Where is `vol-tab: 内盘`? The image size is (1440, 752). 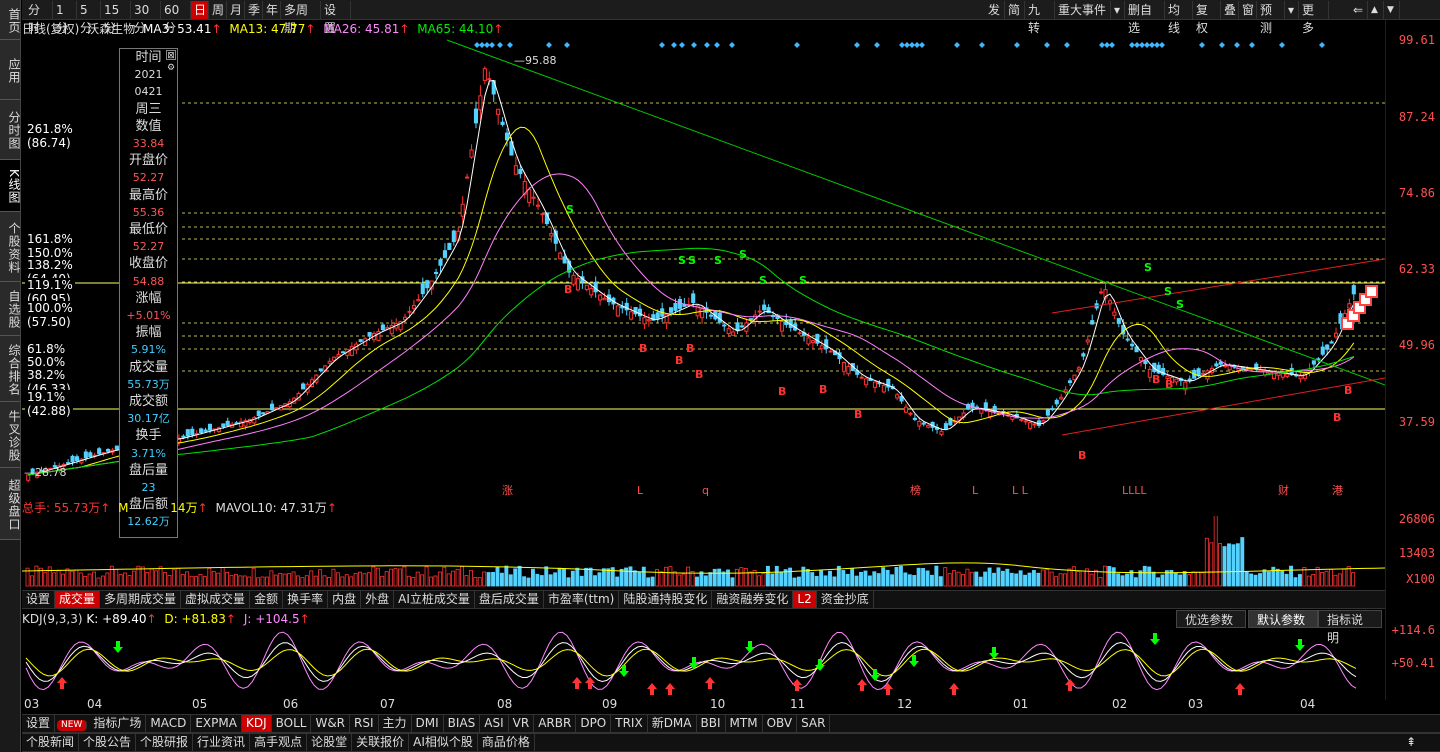 vol-tab: 内盘 is located at coordinates (345, 599).